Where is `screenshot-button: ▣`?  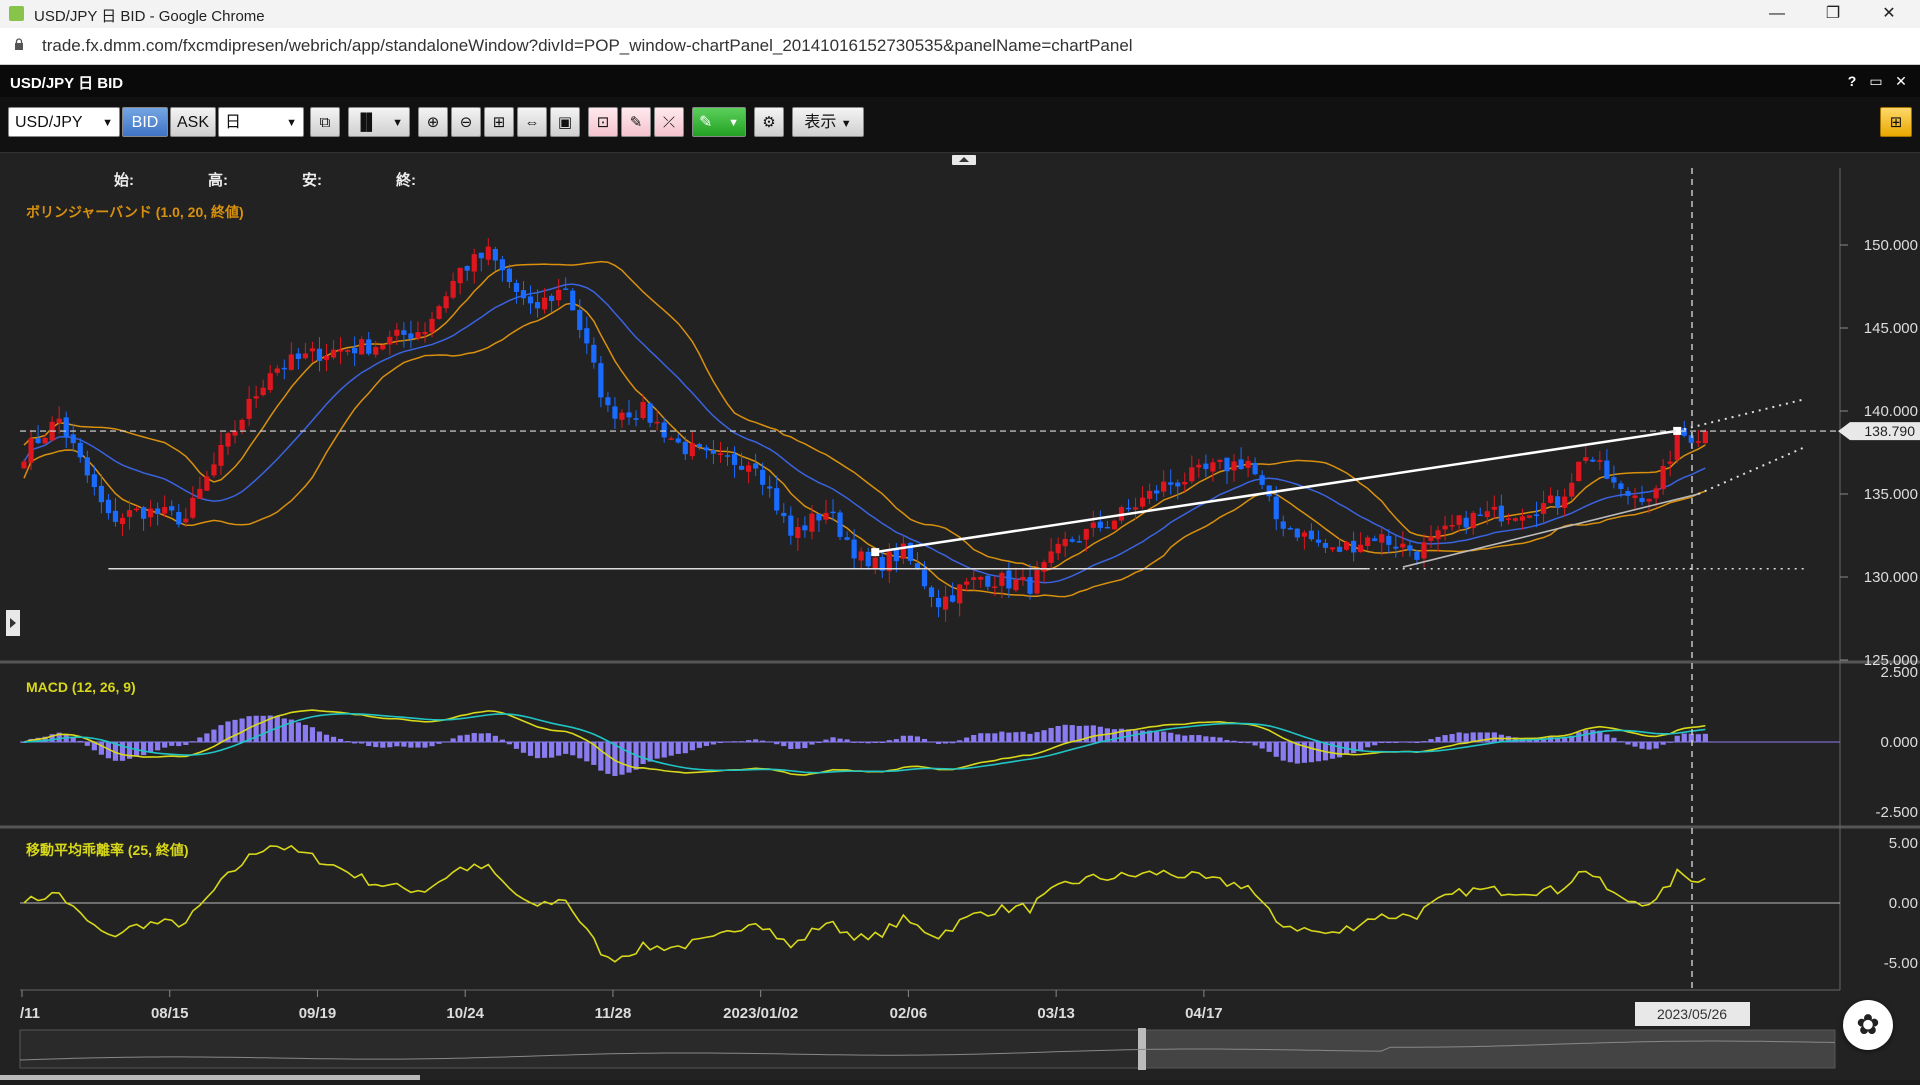
screenshot-button: ▣ is located at coordinates (565, 122).